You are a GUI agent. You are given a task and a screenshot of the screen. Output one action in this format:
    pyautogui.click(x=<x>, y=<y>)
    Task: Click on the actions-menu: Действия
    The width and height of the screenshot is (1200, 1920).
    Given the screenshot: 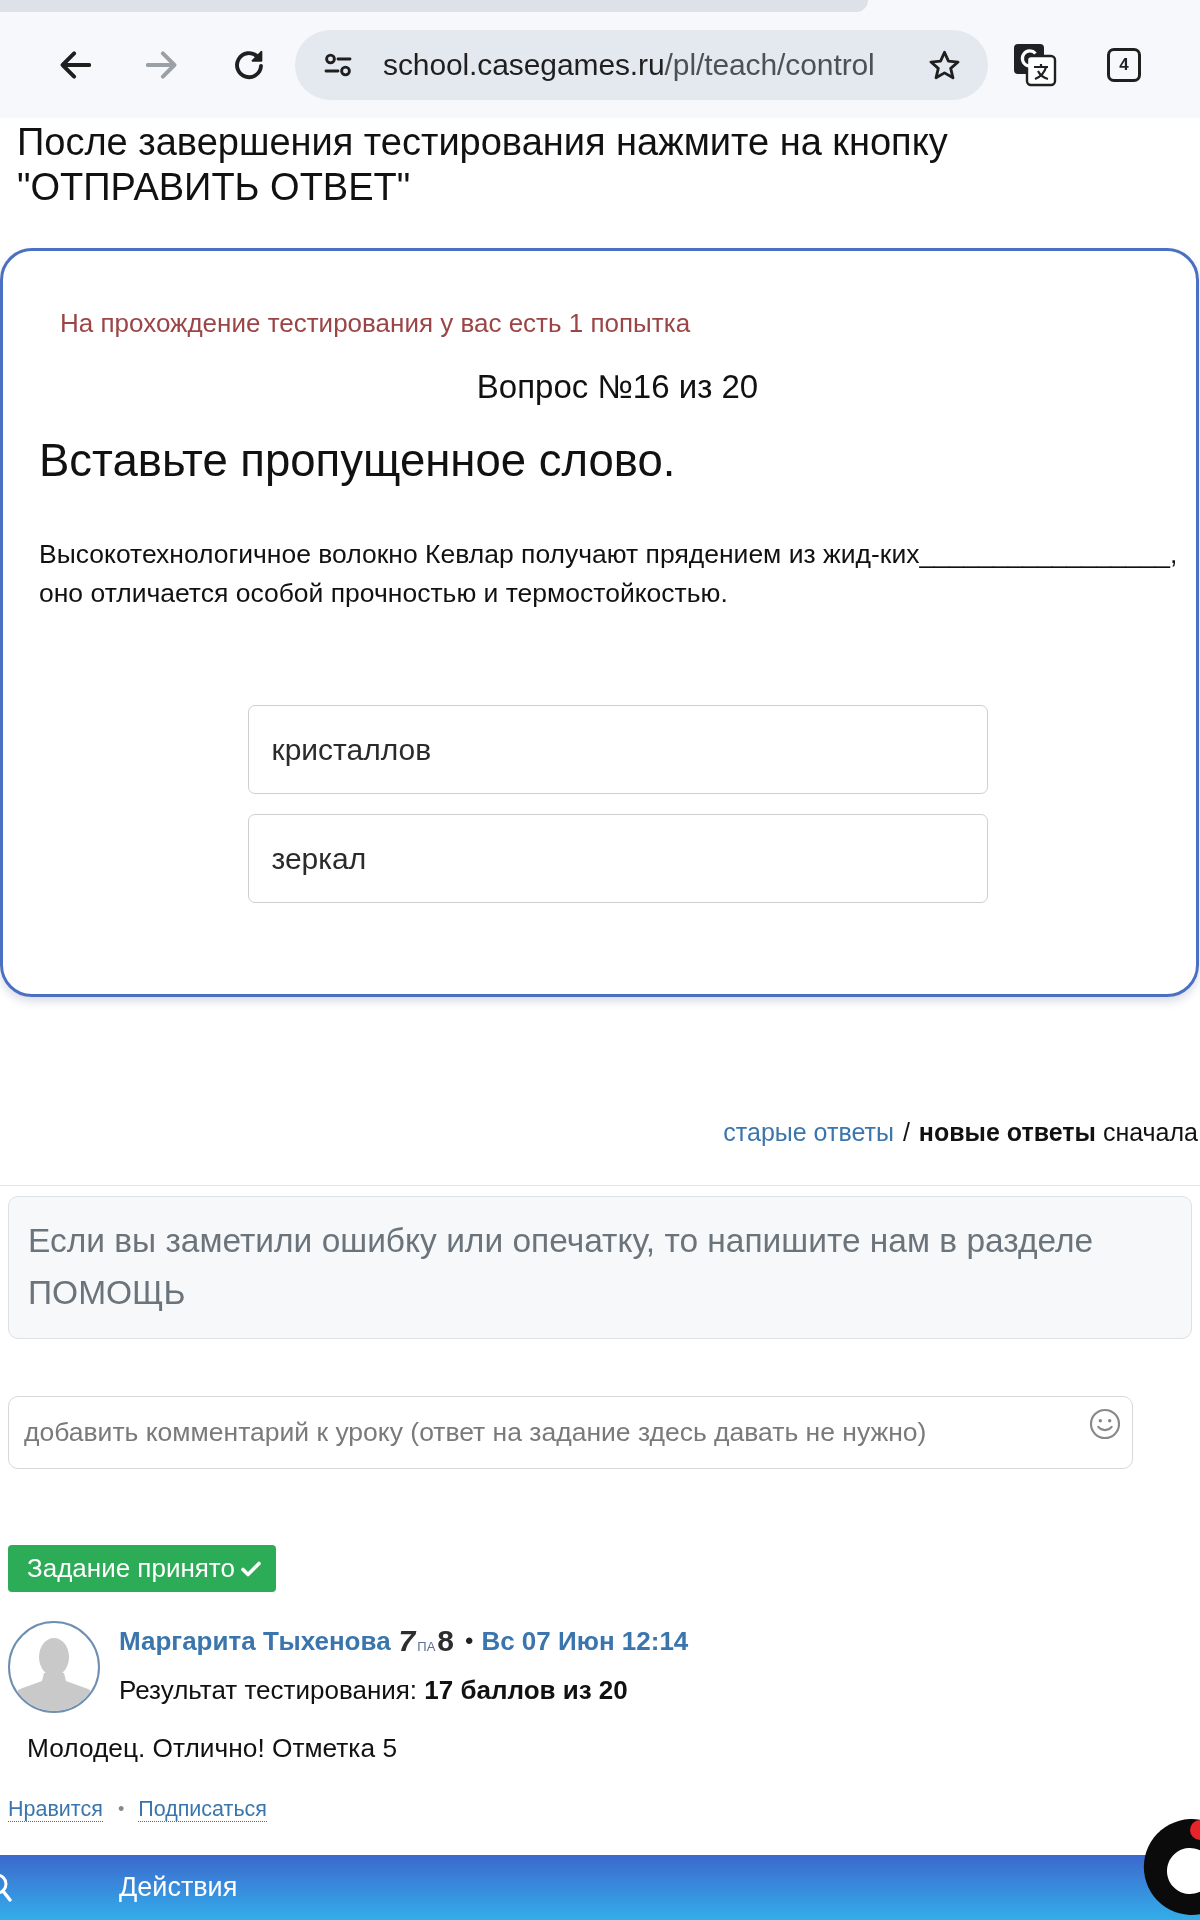 What is the action you would take?
    pyautogui.click(x=178, y=1887)
    